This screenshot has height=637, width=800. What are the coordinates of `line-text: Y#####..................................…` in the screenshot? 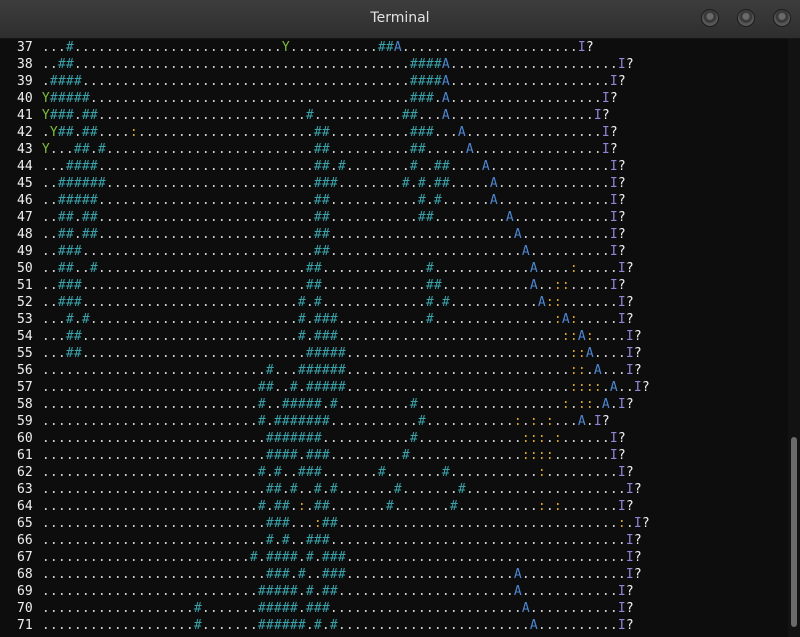 It's located at (329, 98).